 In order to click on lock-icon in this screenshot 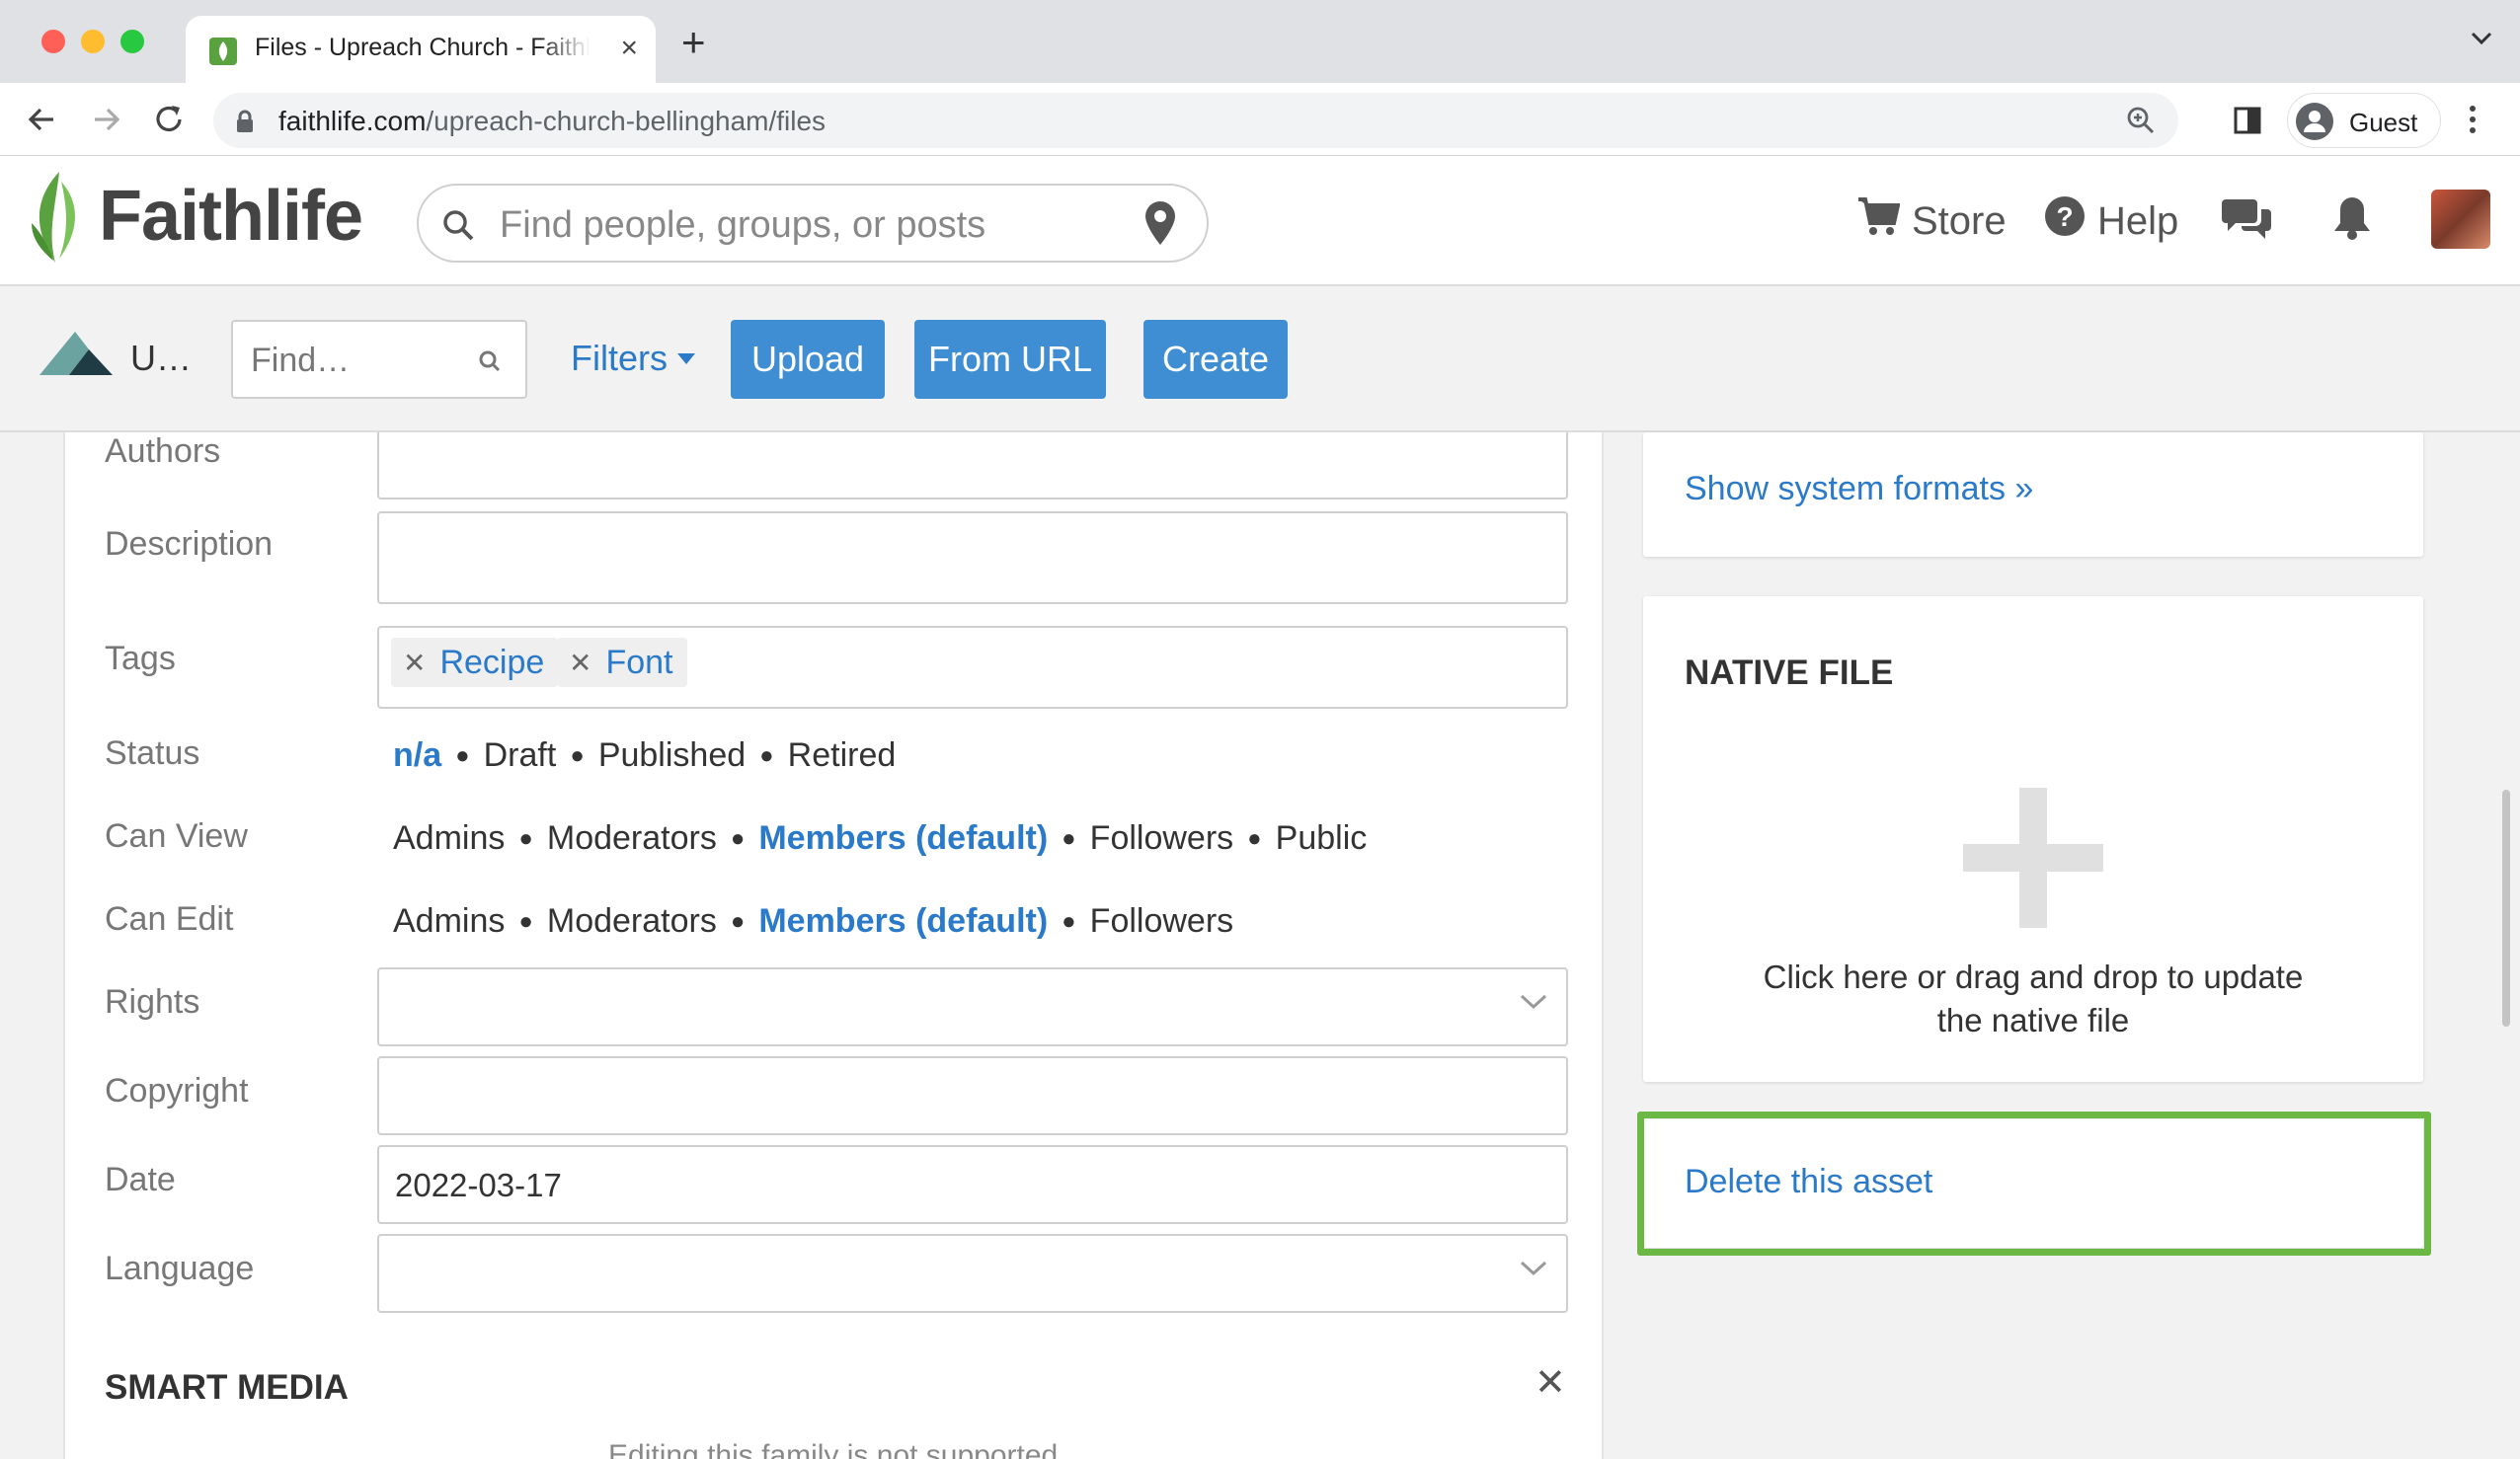, I will do `click(245, 124)`.